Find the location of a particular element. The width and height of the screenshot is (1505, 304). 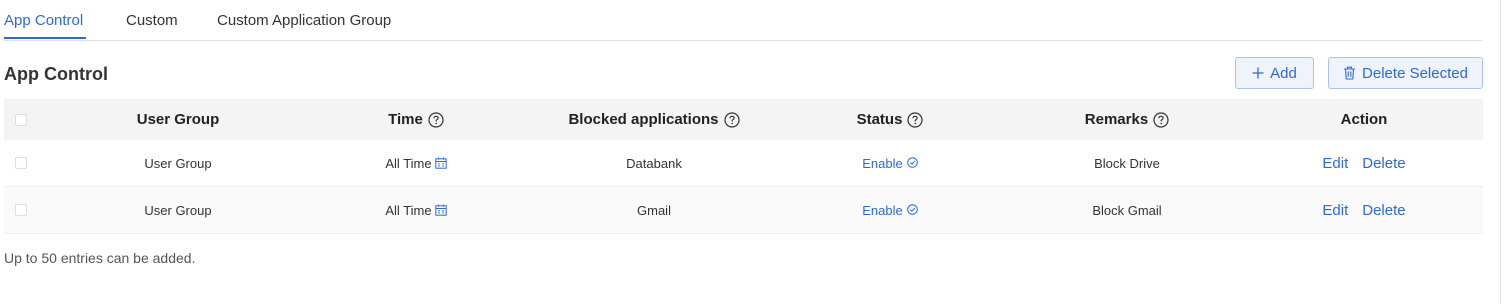

column-header-remarks: Remarks is located at coordinates (1127, 119).